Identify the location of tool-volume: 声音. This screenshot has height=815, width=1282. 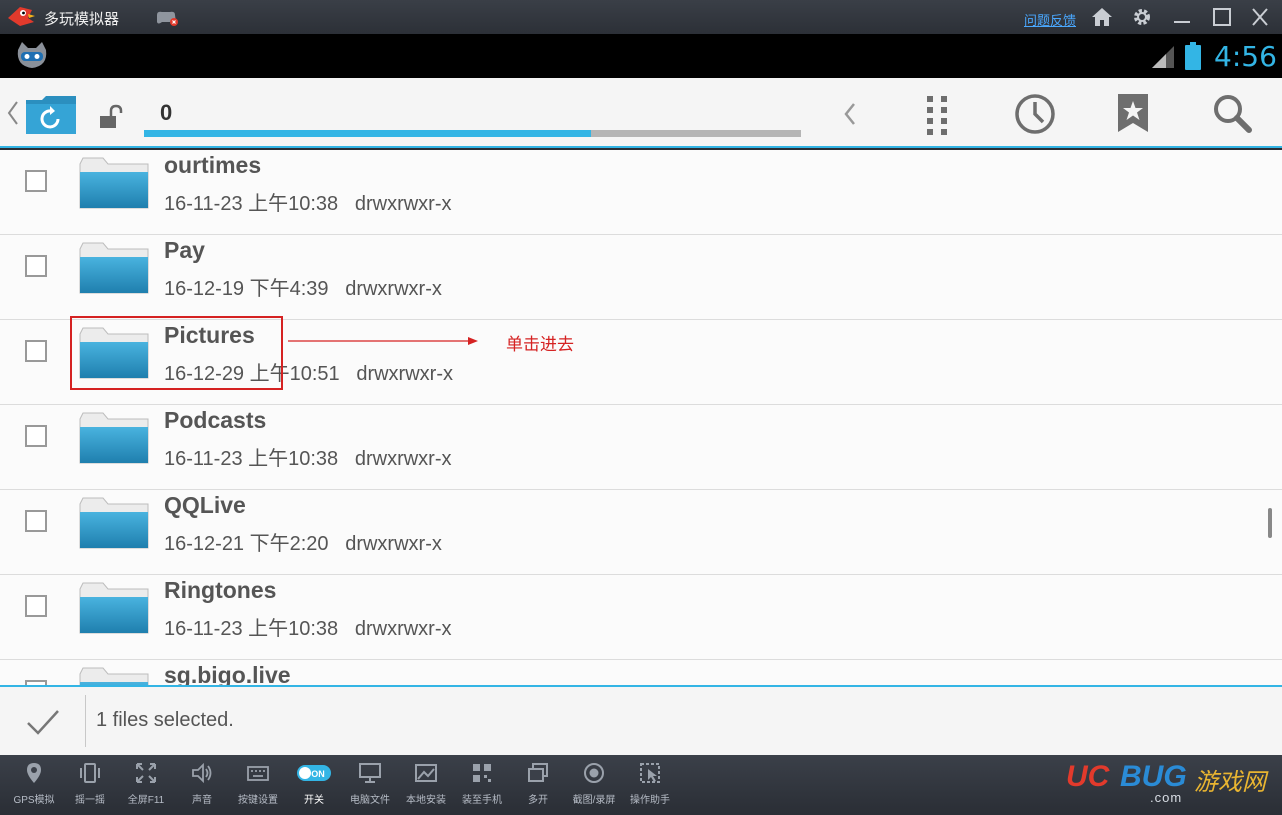
(202, 783).